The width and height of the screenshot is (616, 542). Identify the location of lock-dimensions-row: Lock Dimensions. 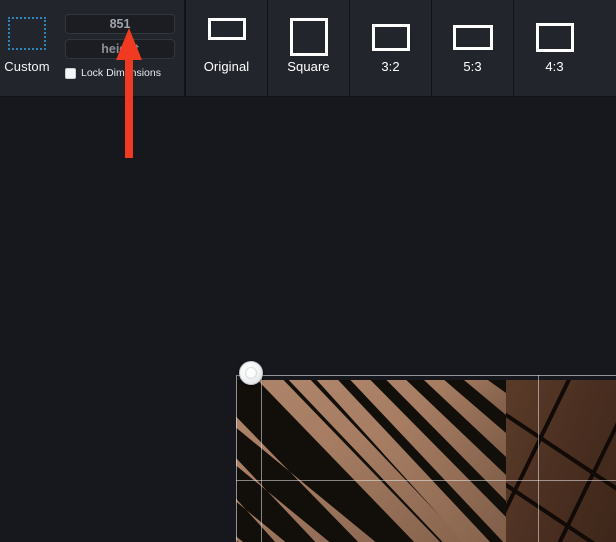
(113, 73).